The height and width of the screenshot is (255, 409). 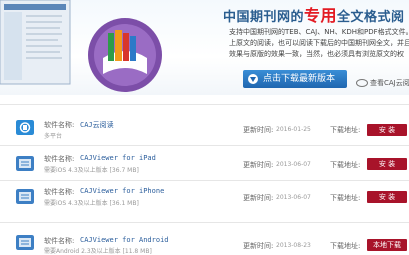 What do you see at coordinates (319, 32) in the screenshot?
I see `intro-line: 支持中国期刊网的TEB、CAJ、NH、KDH和PDF格式文件。可` at bounding box center [319, 32].